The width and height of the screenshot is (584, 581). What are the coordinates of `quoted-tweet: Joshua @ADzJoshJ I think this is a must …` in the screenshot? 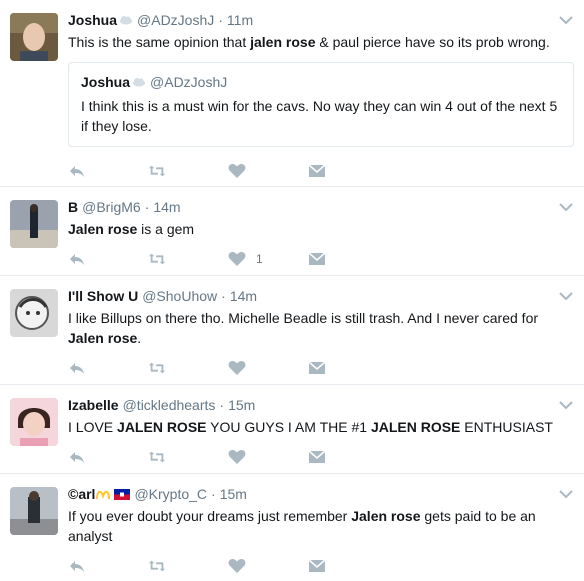 It's located at (321, 104).